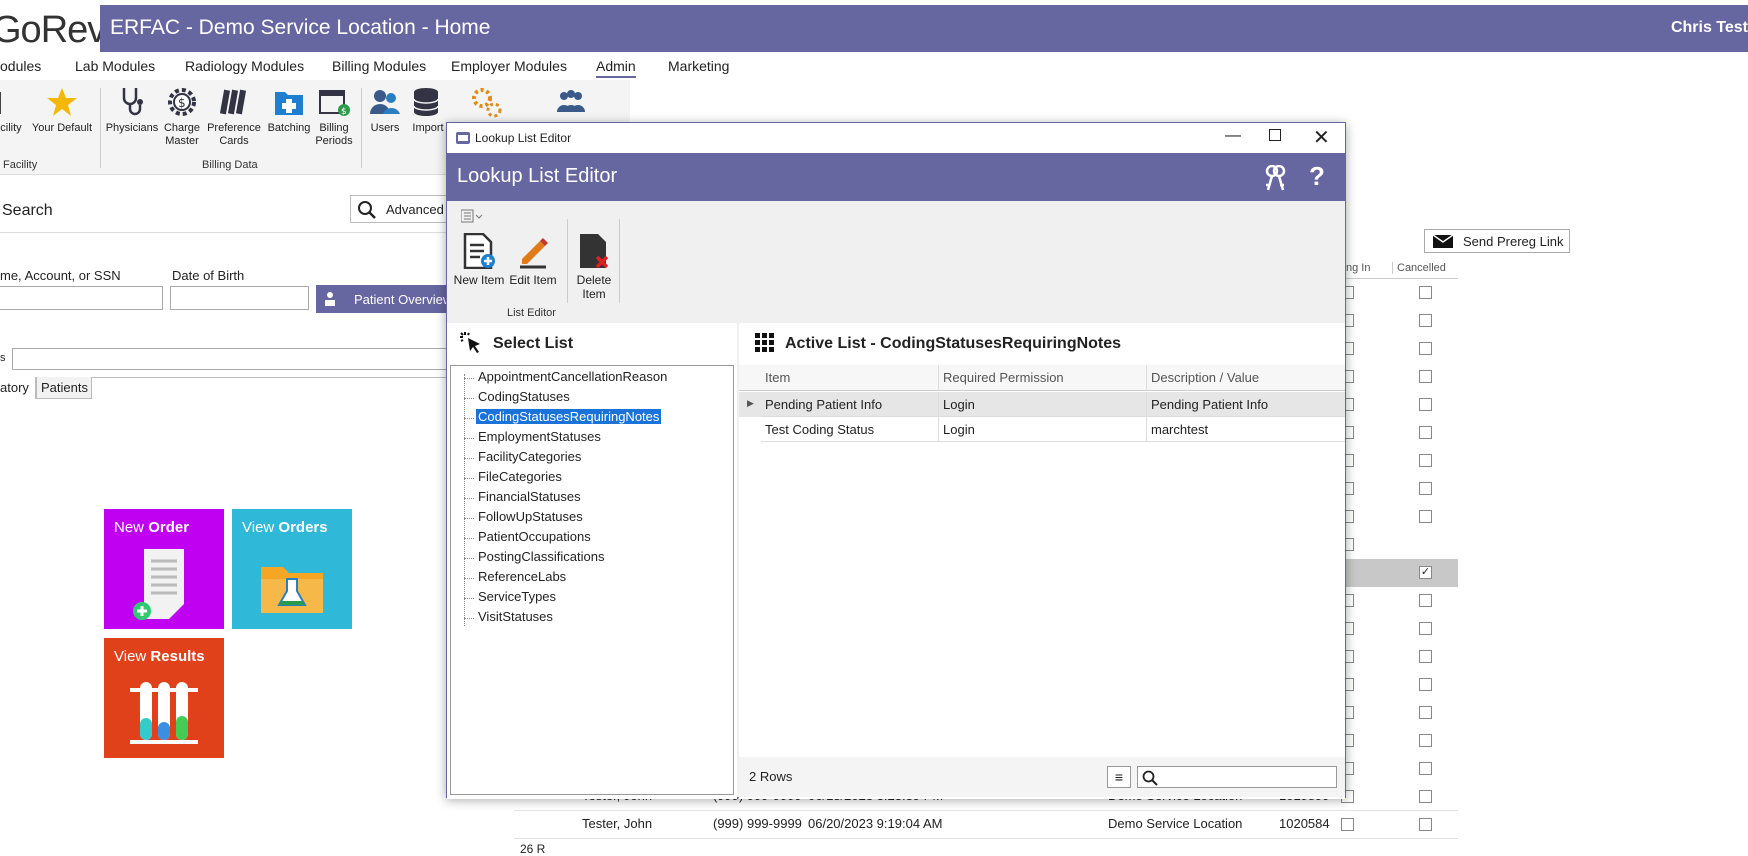 The height and width of the screenshot is (856, 1748). Describe the element at coordinates (530, 516) in the screenshot. I see `list-item: FollowUpStatuses` at that location.